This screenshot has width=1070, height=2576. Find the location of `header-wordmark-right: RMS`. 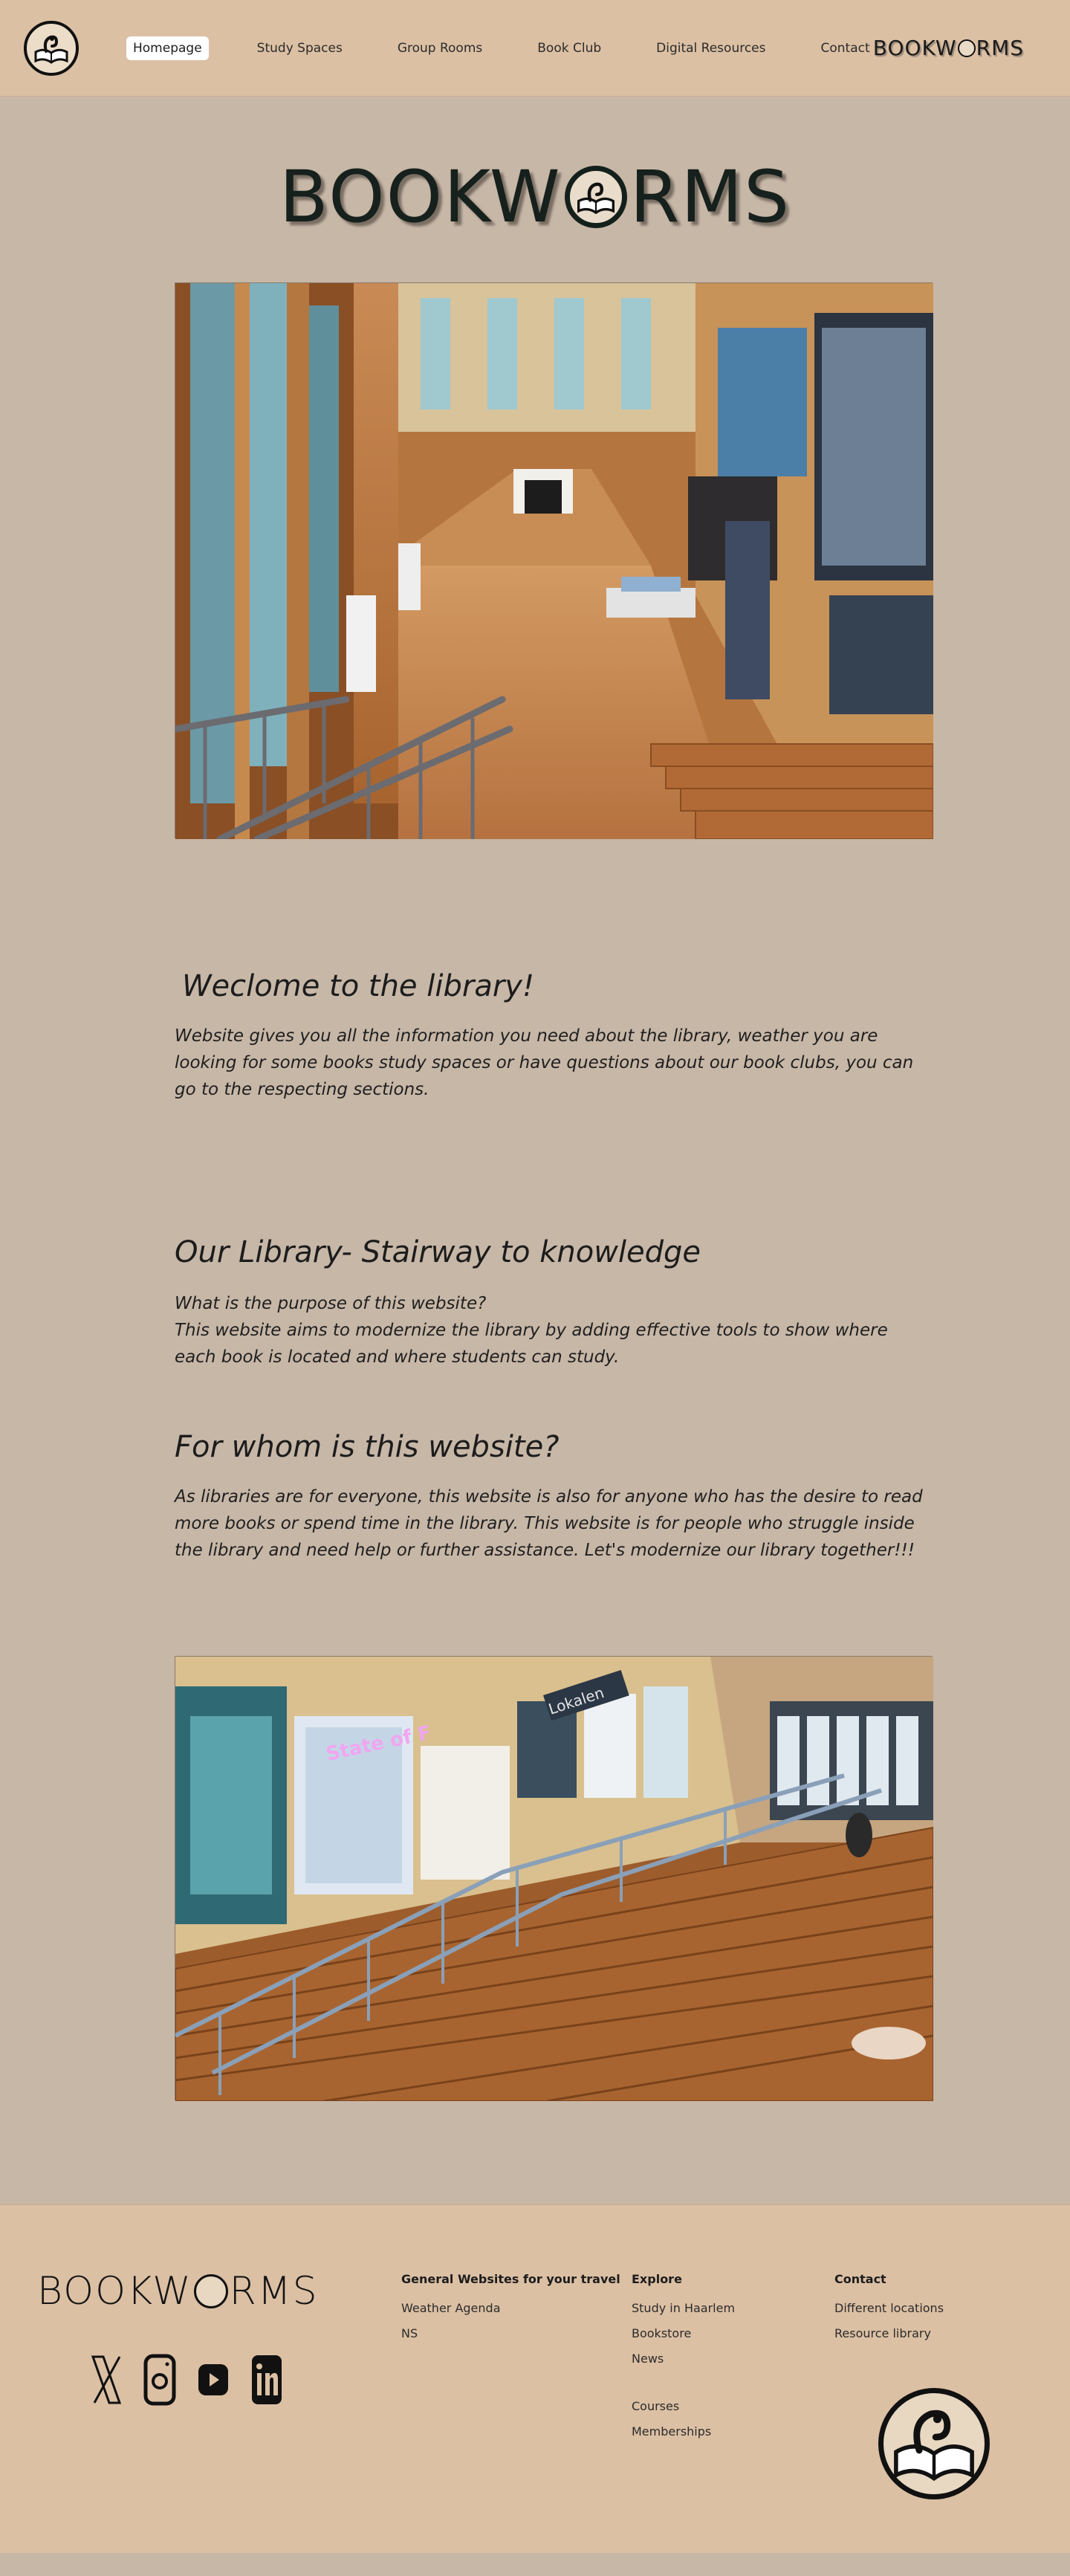

header-wordmark-right: RMS is located at coordinates (1000, 48).